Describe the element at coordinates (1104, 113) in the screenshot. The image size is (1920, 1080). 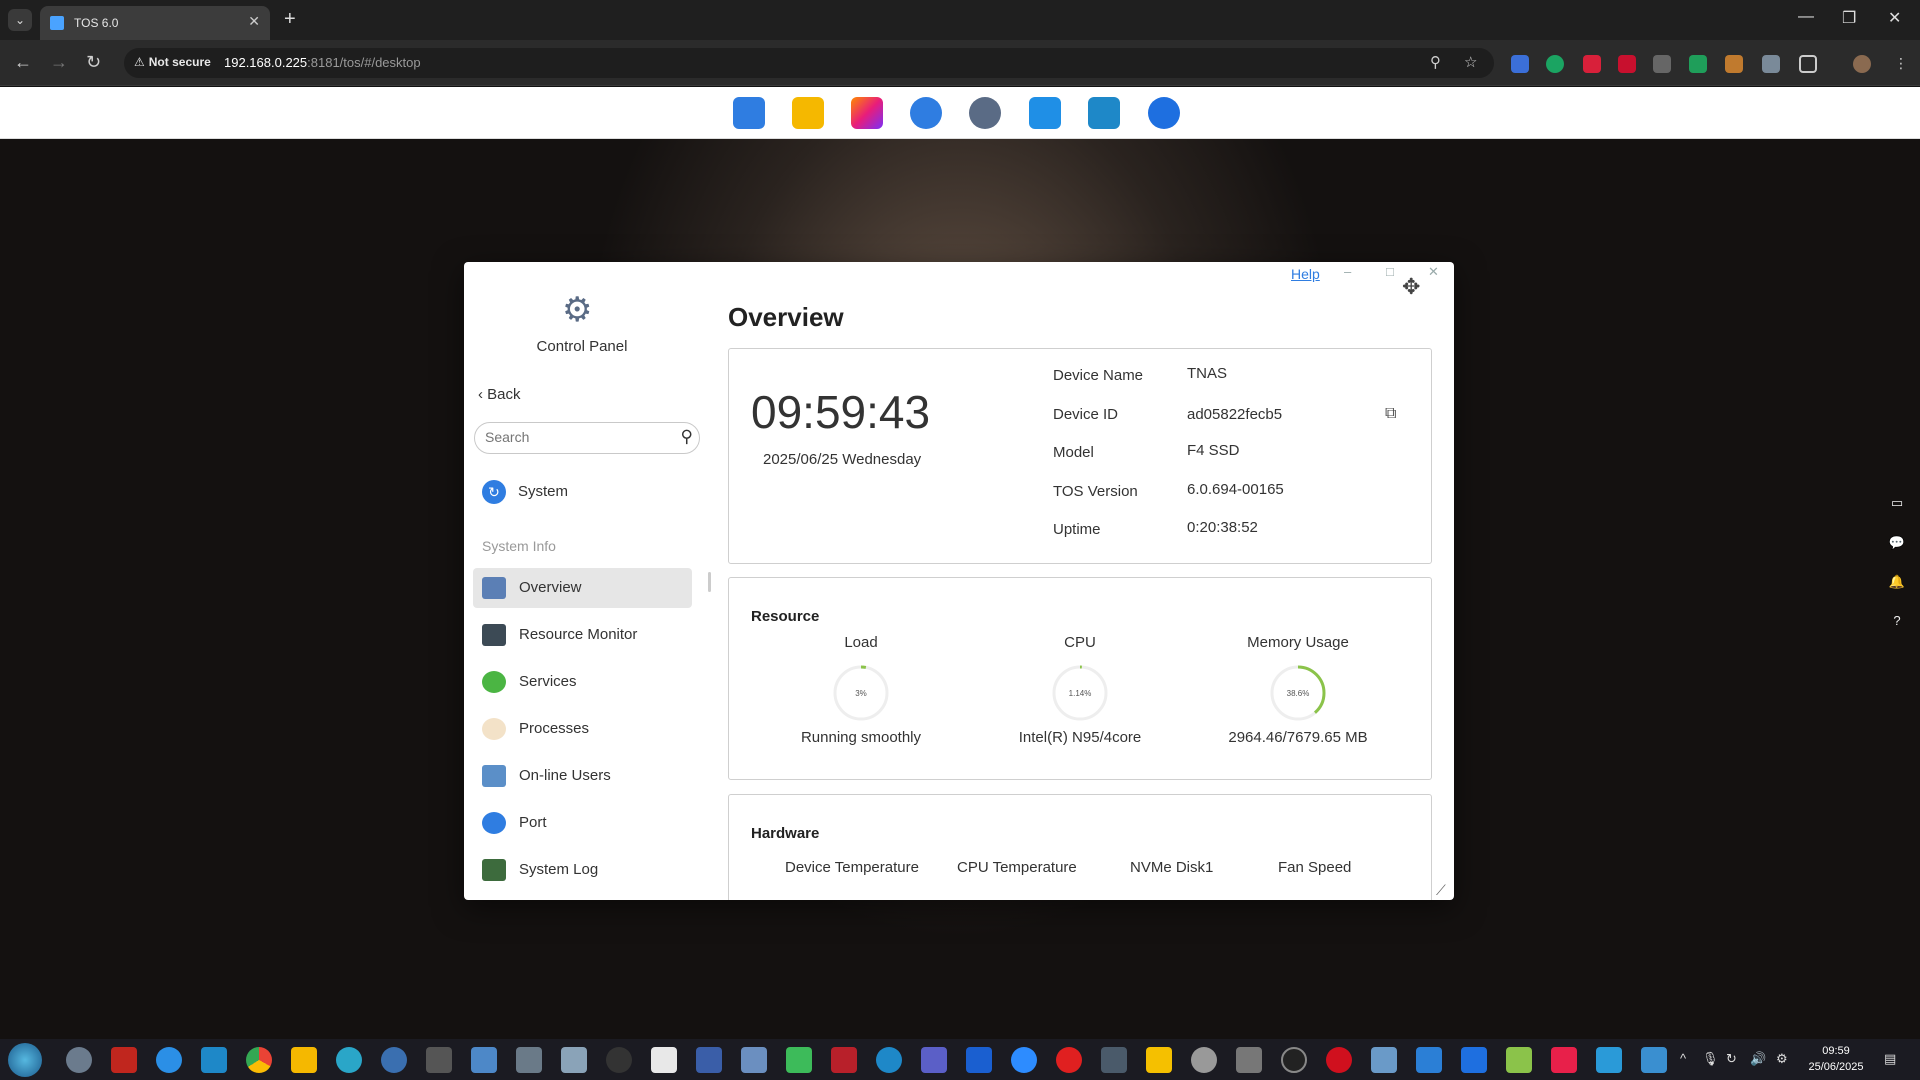
I see `docker-icon` at that location.